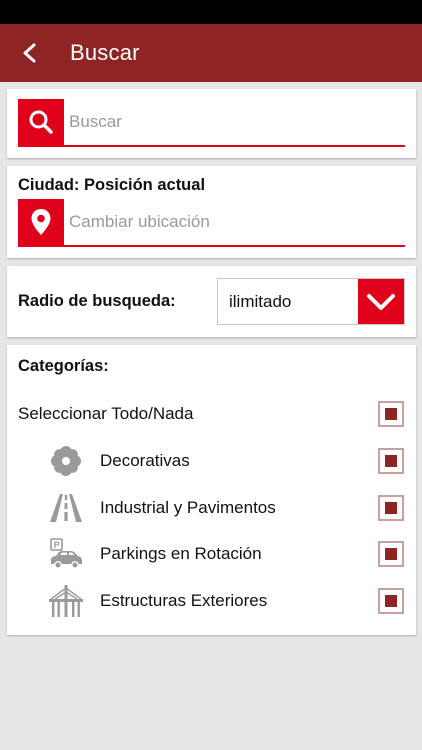  I want to click on categories-title: Categorías:, so click(63, 366).